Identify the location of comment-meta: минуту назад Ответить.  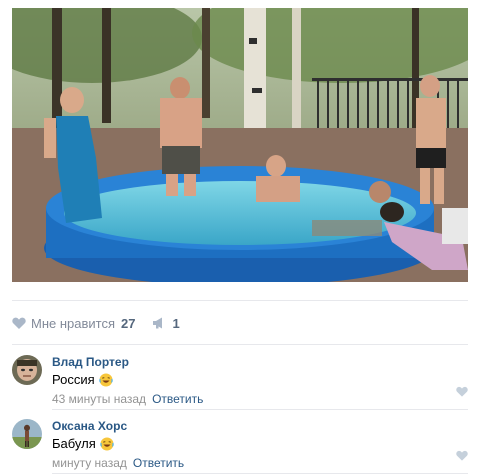
(260, 463).